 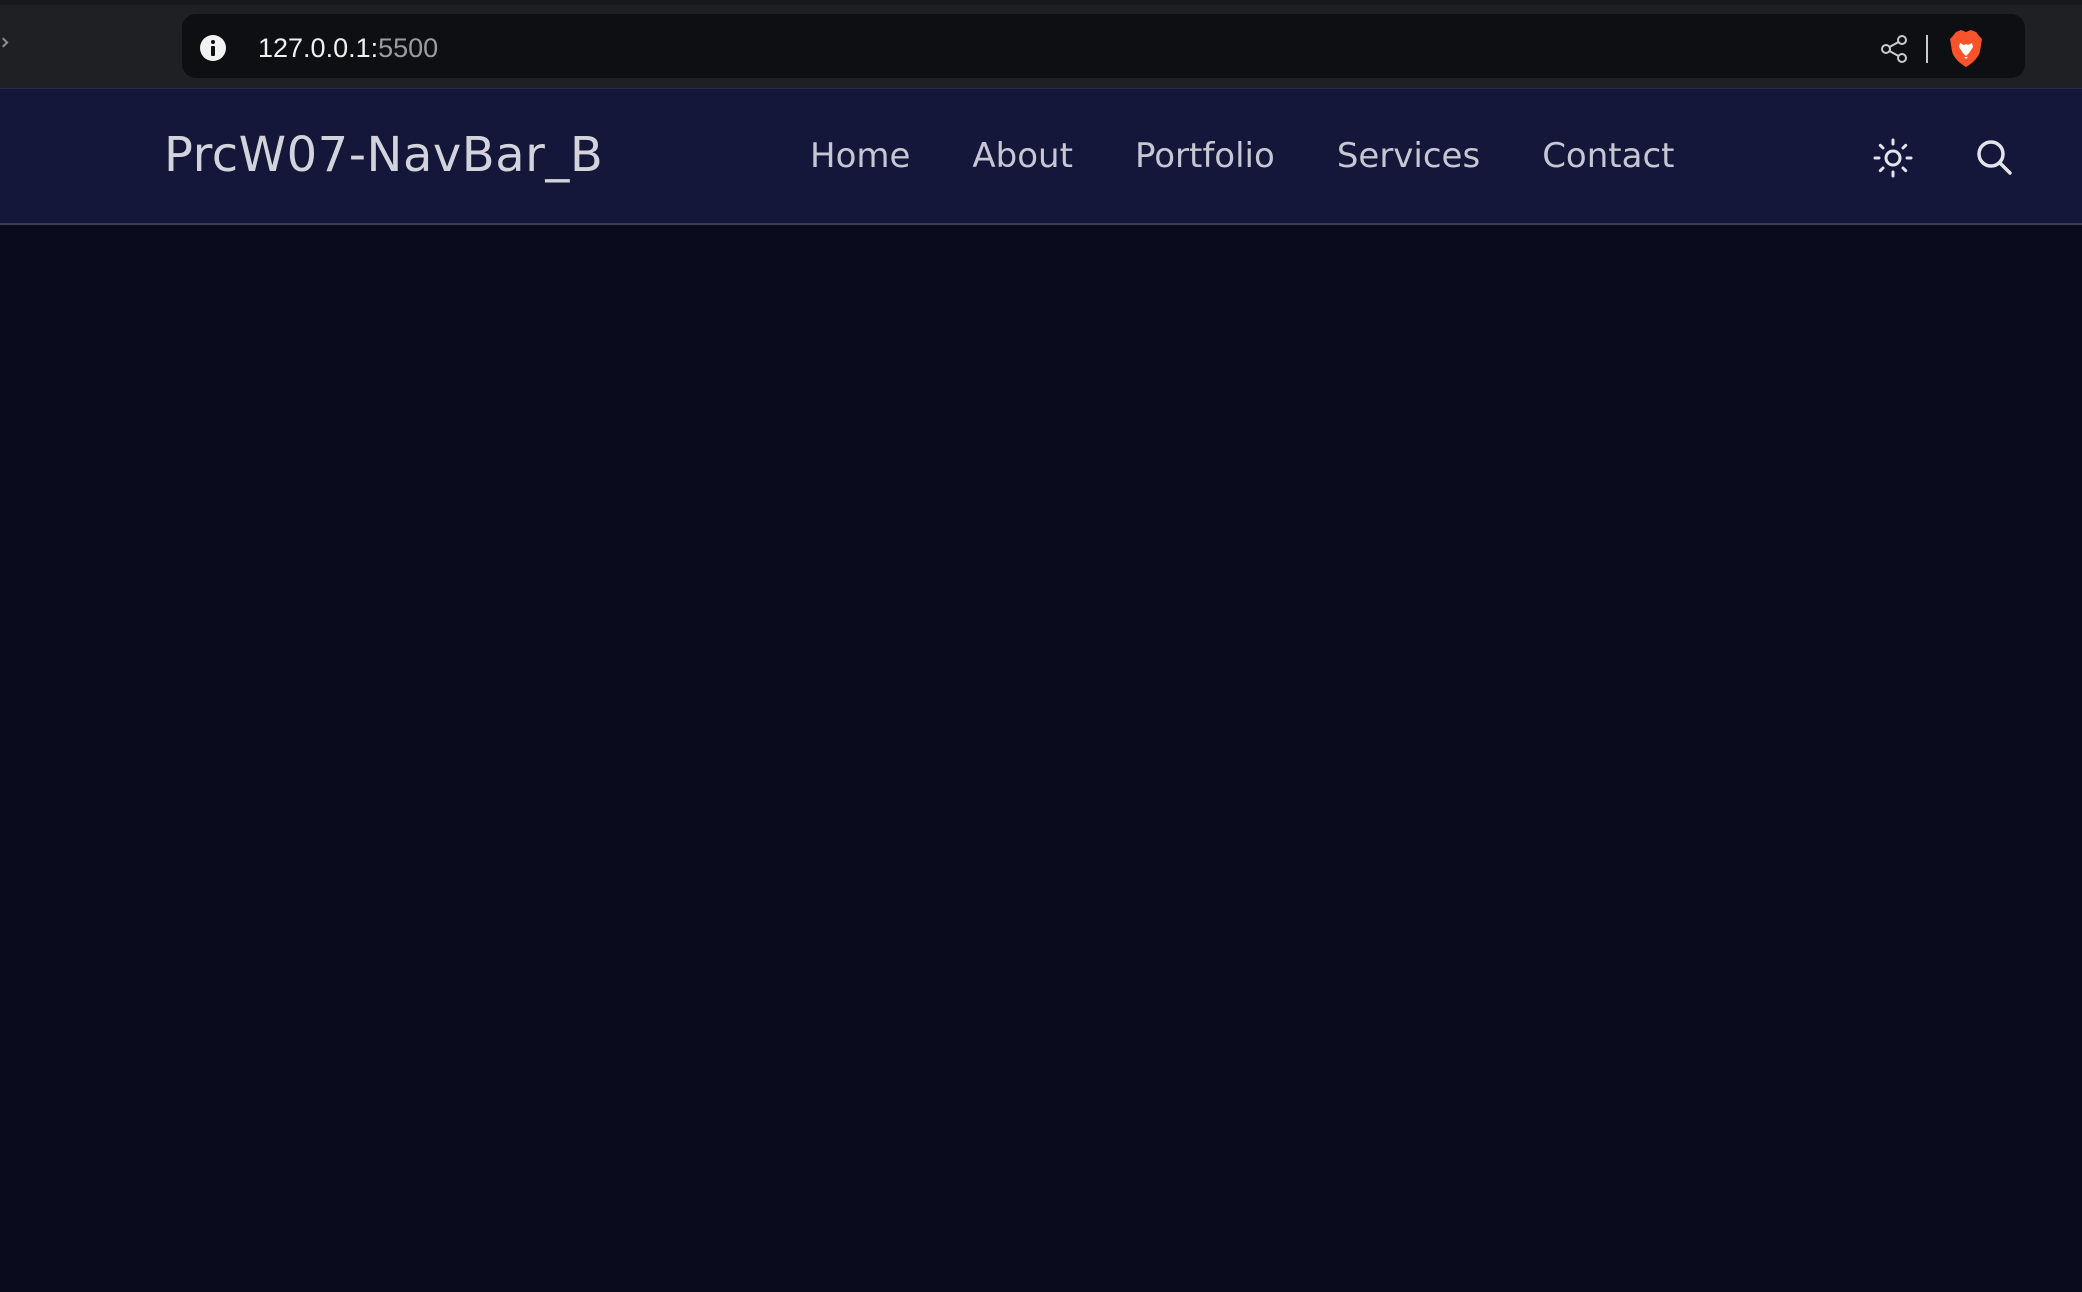 What do you see at coordinates (408, 48) in the screenshot?
I see `url-port: 5500` at bounding box center [408, 48].